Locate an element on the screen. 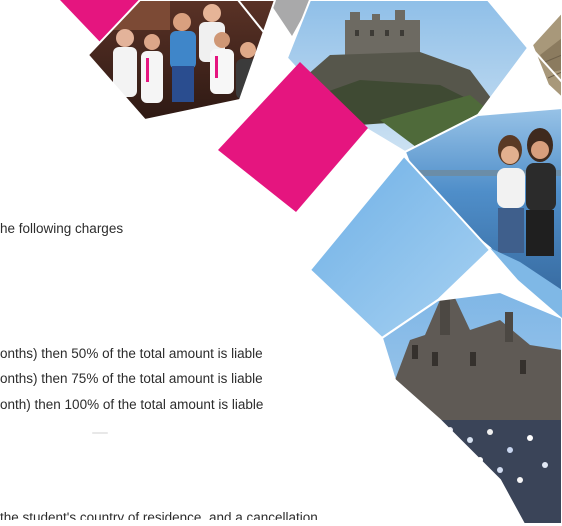 Image resolution: width=562 pixels, height=526 pixels. parliament-crowd-photo is located at coordinates (472, 408).